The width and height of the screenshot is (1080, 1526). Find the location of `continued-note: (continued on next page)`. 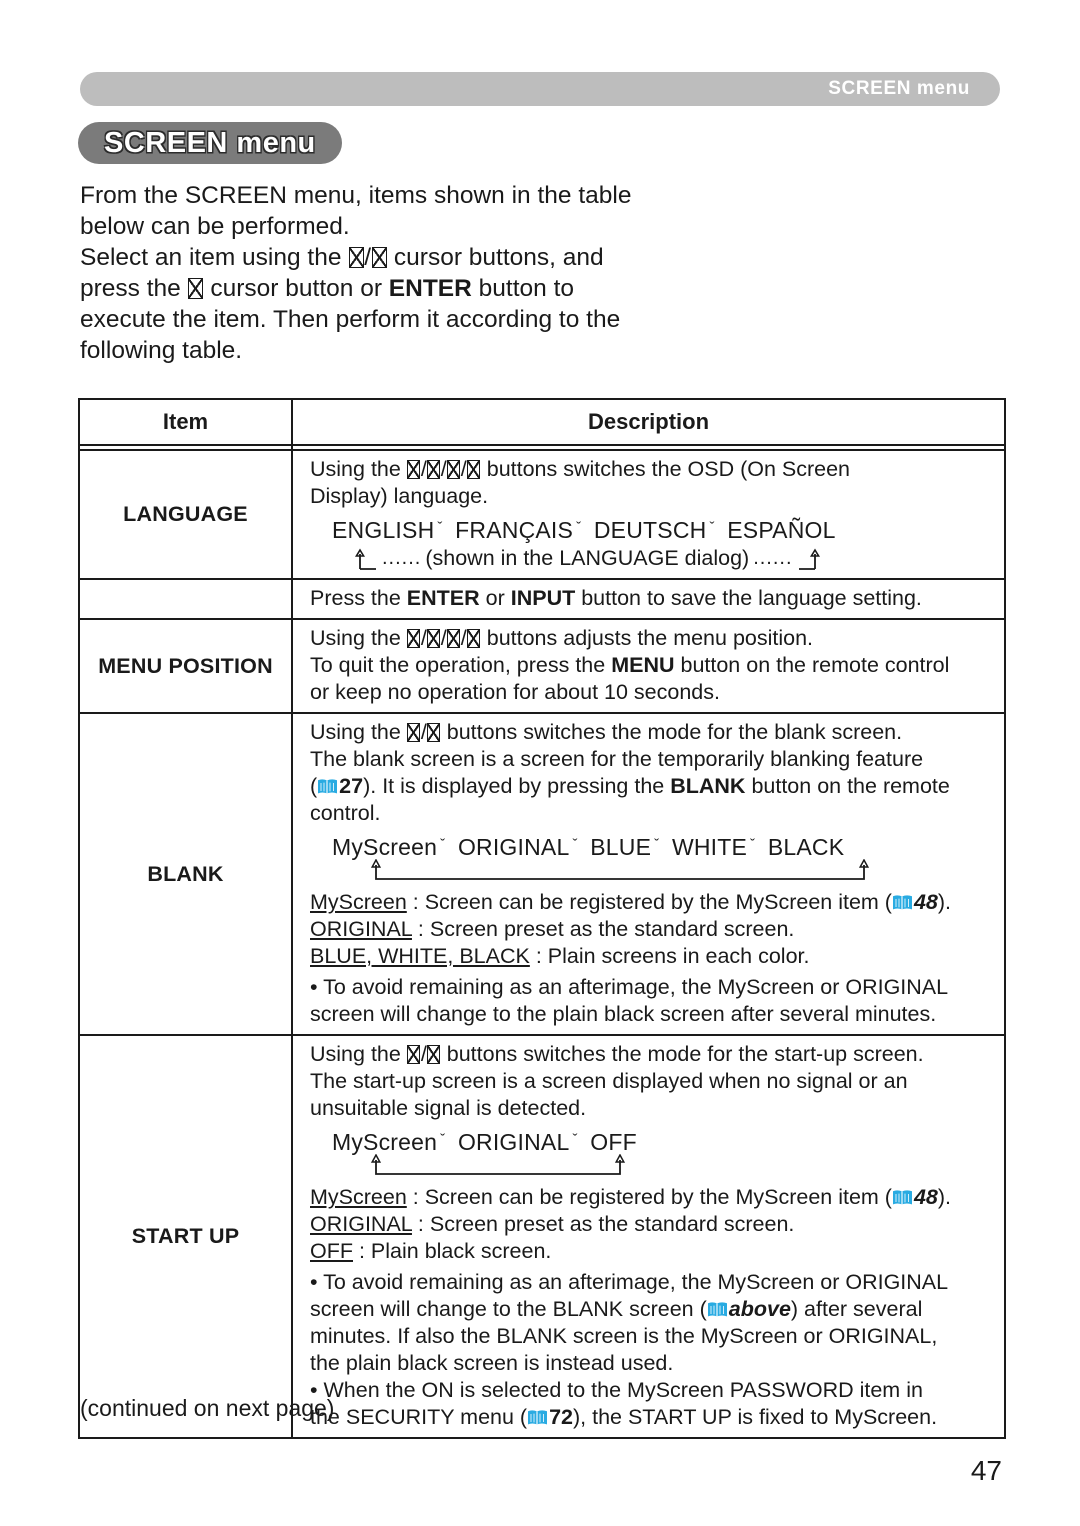

continued-note: (continued on next page) is located at coordinates (207, 1408).